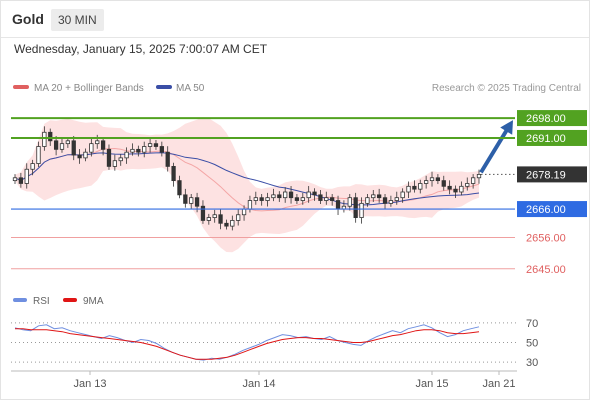 The height and width of the screenshot is (400, 590). Describe the element at coordinates (89, 384) in the screenshot. I see `x-tick-label: Jan 13` at that location.